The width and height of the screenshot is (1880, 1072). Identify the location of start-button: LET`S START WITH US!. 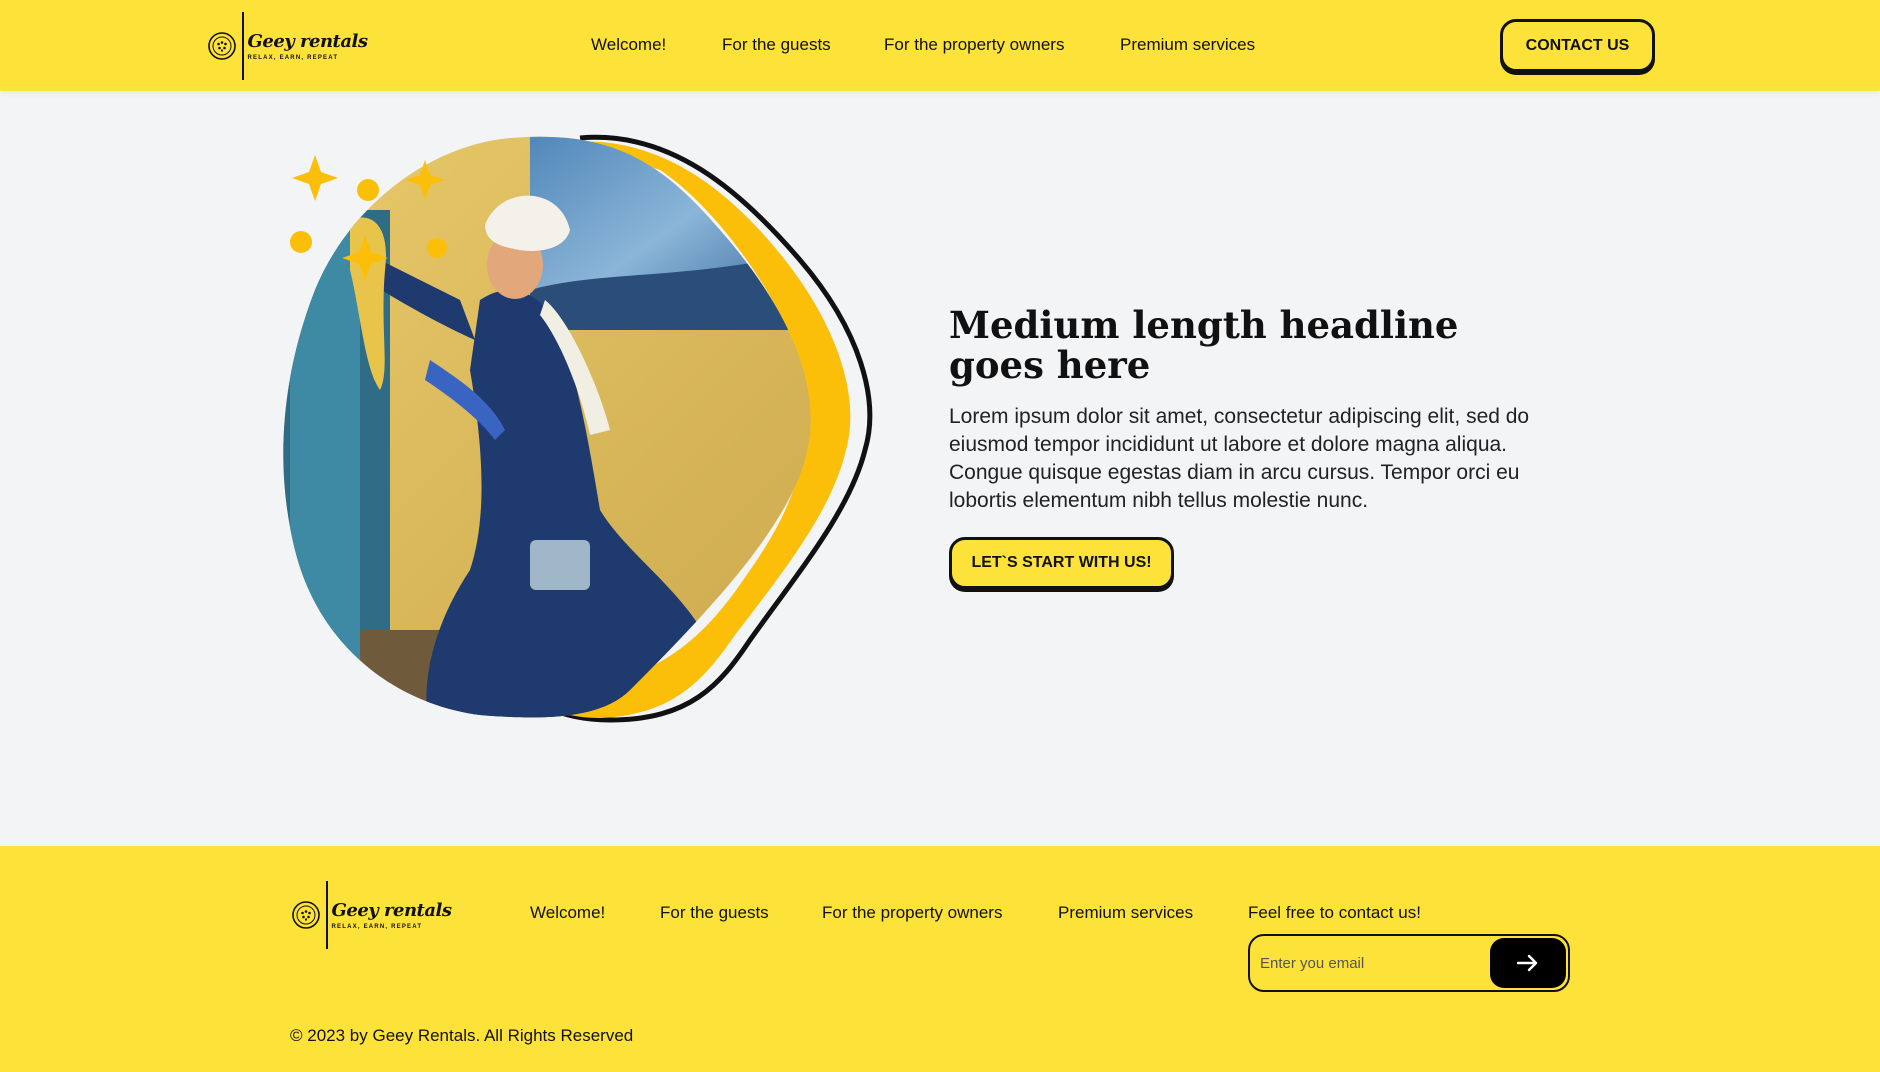
(1061, 563).